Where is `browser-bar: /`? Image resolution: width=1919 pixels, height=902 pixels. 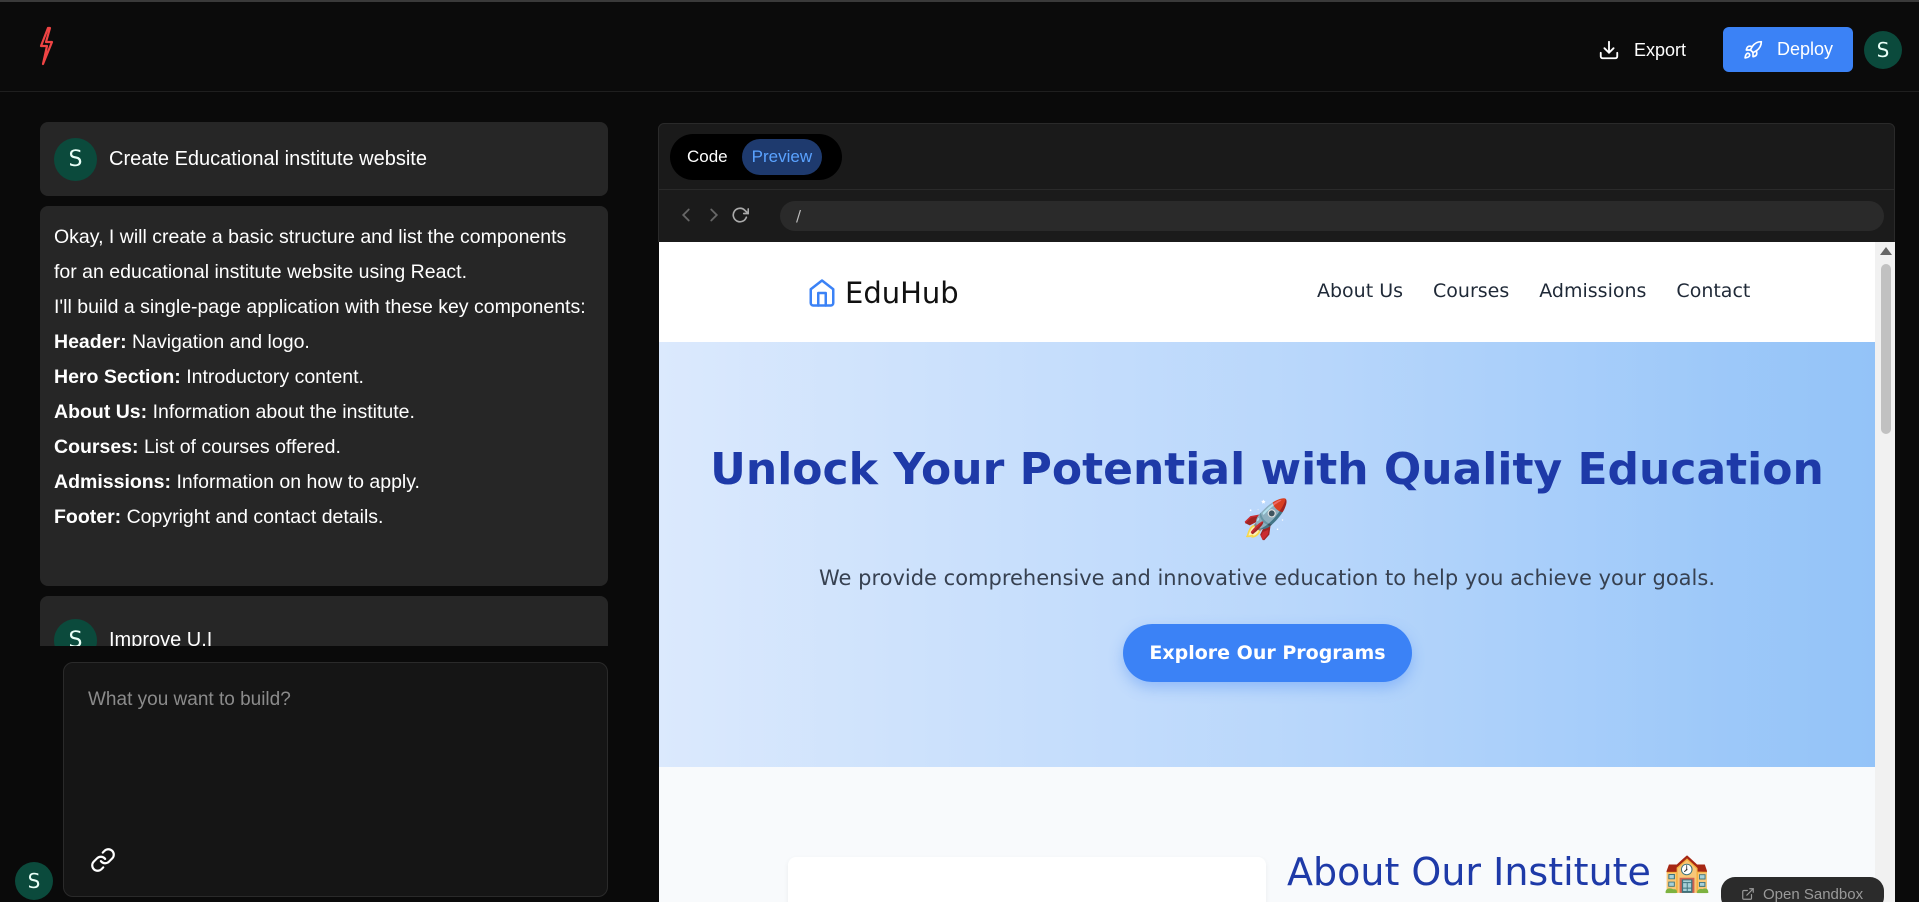 browser-bar: / is located at coordinates (1276, 216).